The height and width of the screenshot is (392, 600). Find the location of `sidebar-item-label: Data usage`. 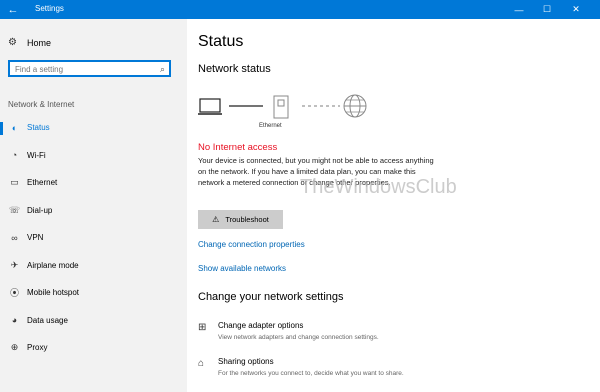

sidebar-item-label: Data usage is located at coordinates (47, 320).